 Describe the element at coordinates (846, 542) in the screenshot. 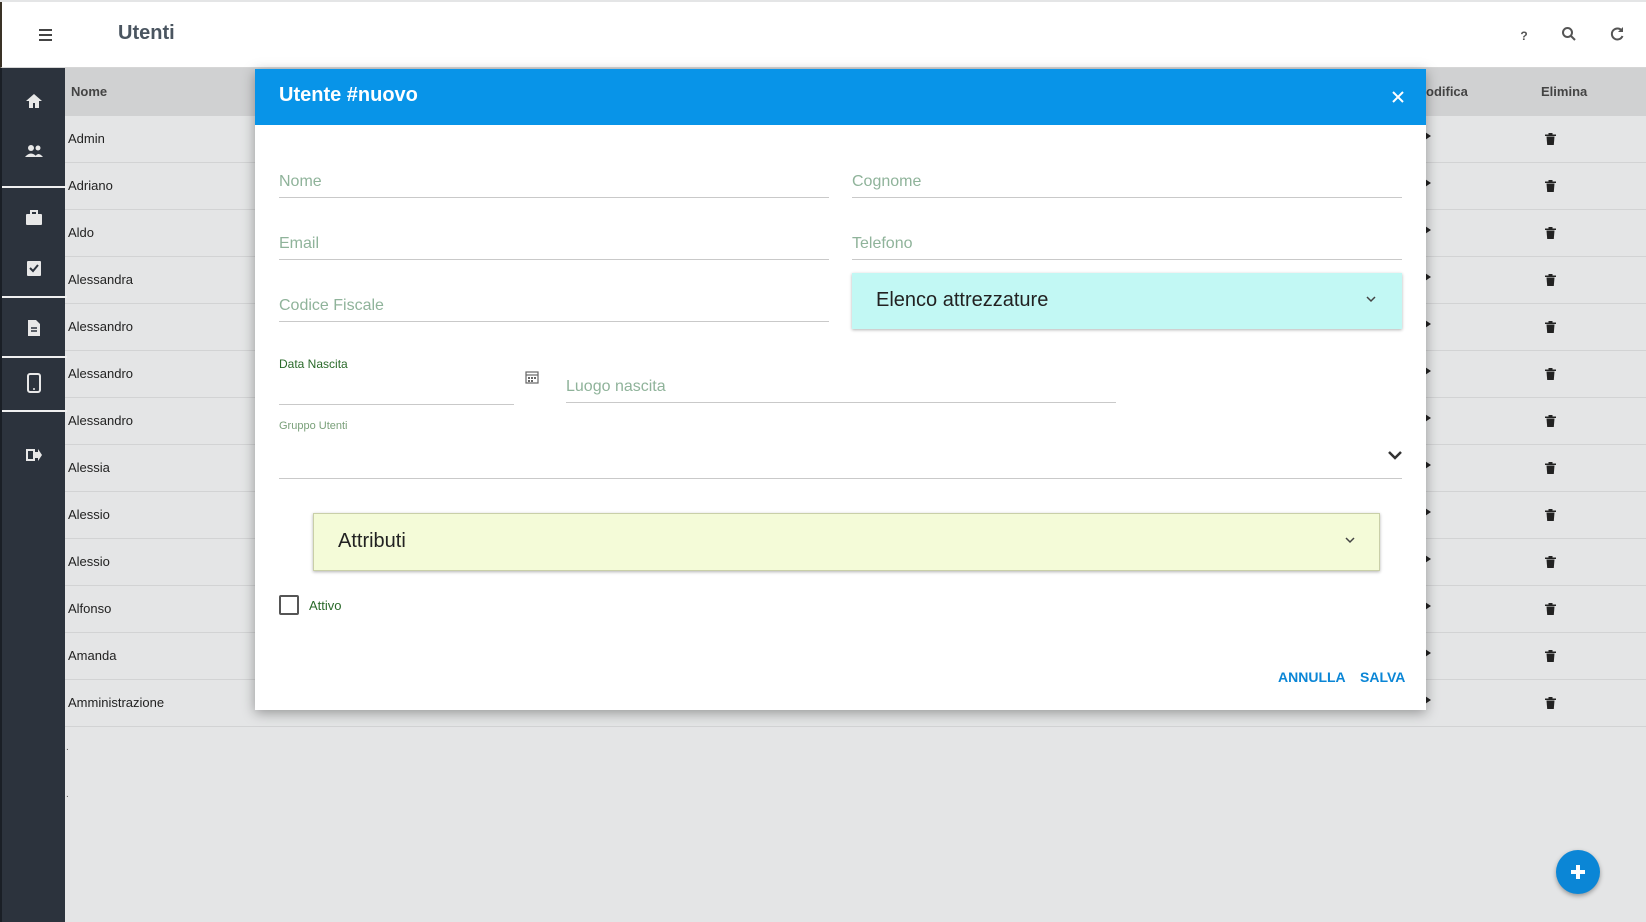

I see `attributi-accordion: Attributi` at that location.